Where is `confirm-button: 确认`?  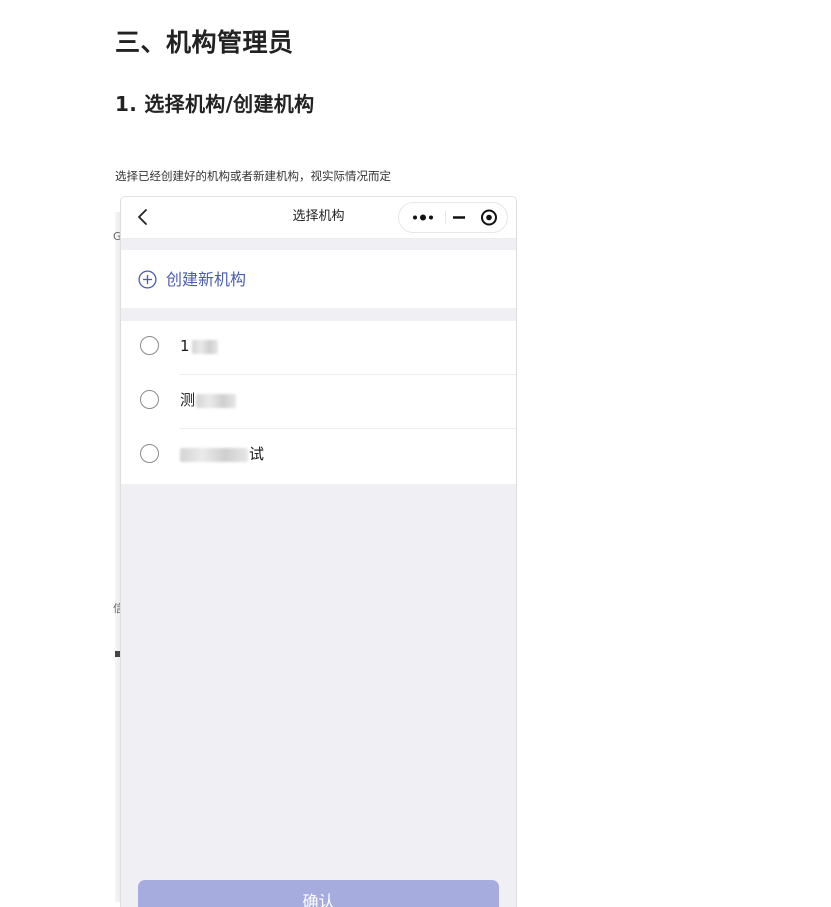
confirm-button: 确认 is located at coordinates (318, 893).